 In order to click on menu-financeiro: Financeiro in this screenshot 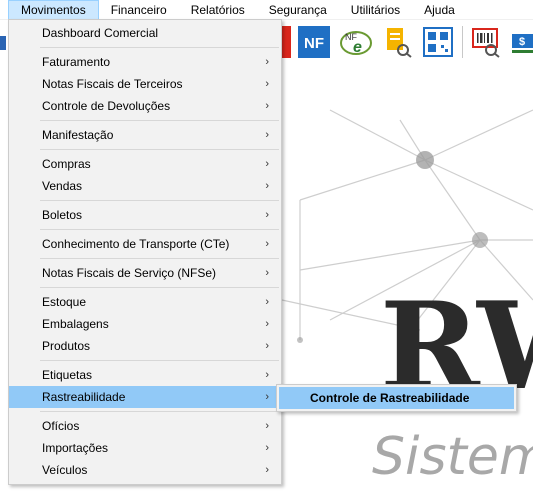, I will do `click(139, 10)`.